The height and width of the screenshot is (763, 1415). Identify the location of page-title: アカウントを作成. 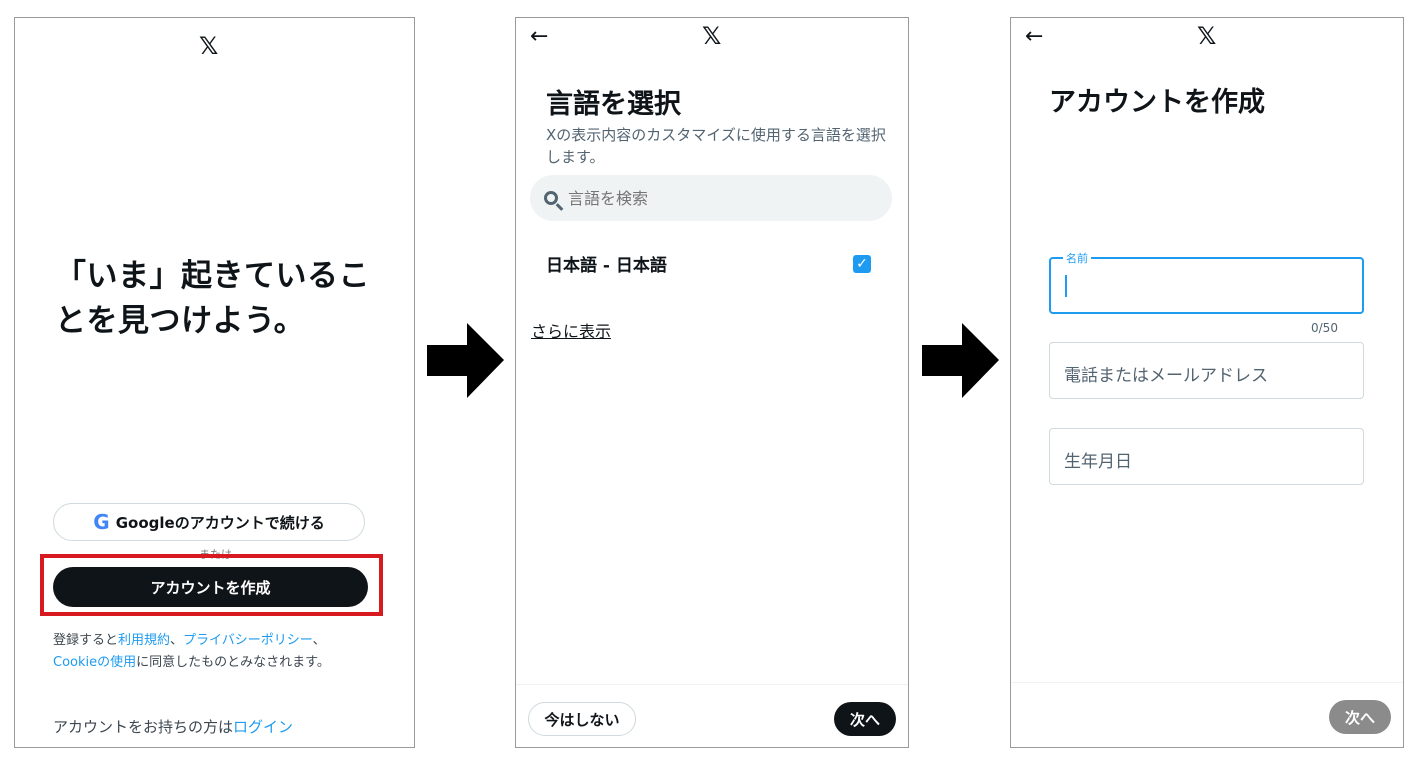
(1157, 102).